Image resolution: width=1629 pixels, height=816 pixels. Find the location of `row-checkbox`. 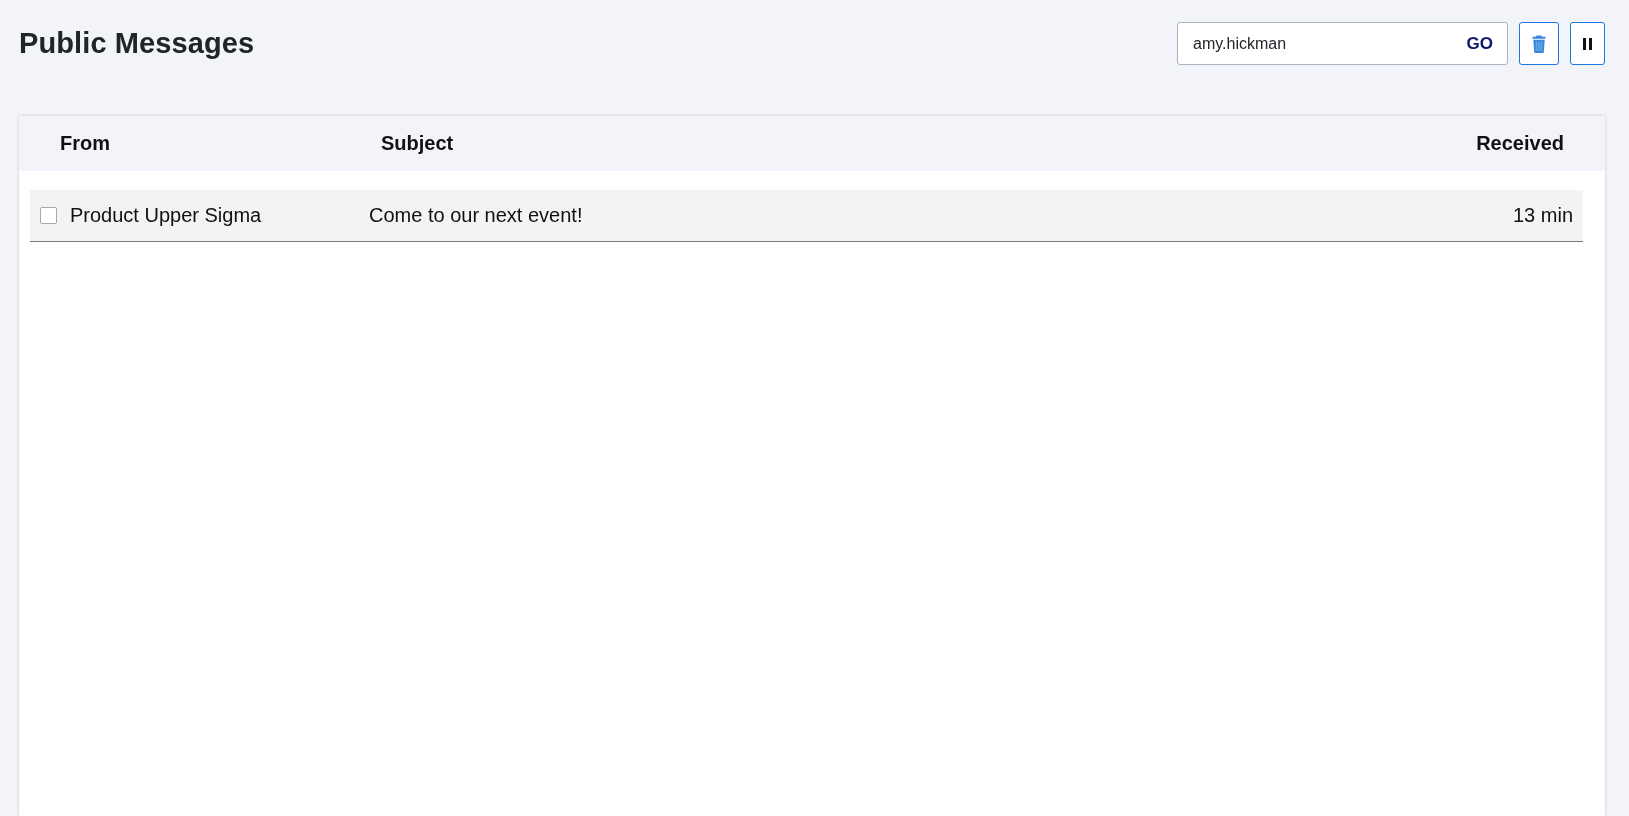

row-checkbox is located at coordinates (48, 215).